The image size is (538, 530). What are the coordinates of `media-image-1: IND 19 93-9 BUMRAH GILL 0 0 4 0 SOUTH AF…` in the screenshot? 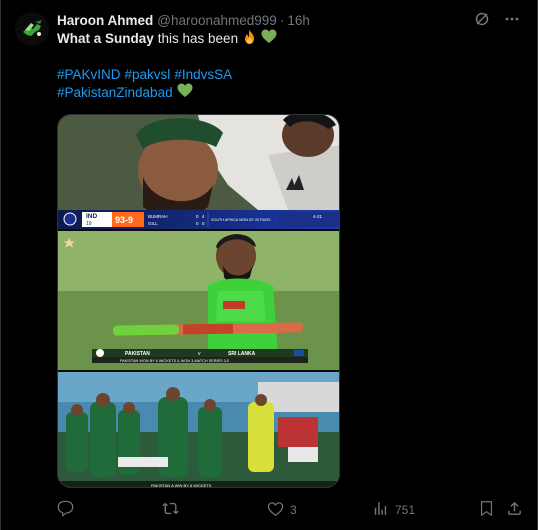 It's located at (198, 172).